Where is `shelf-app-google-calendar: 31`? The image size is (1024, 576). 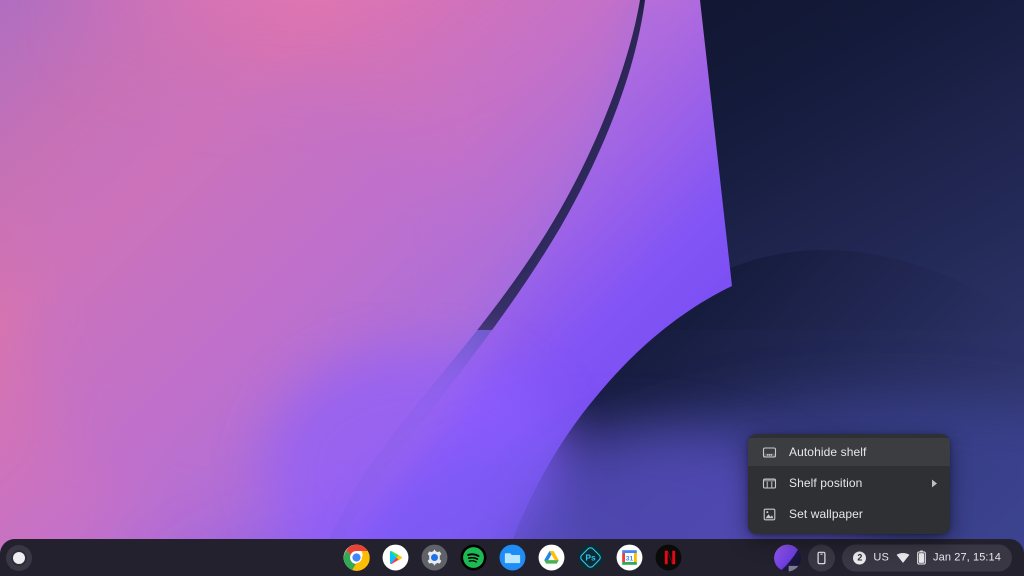 shelf-app-google-calendar: 31 is located at coordinates (629, 557).